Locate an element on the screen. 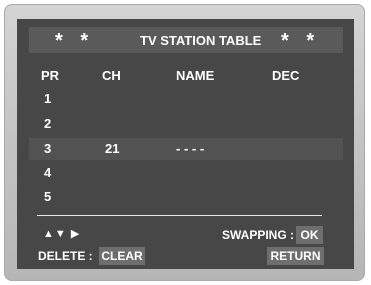  row-pr: 4 is located at coordinates (48, 172).